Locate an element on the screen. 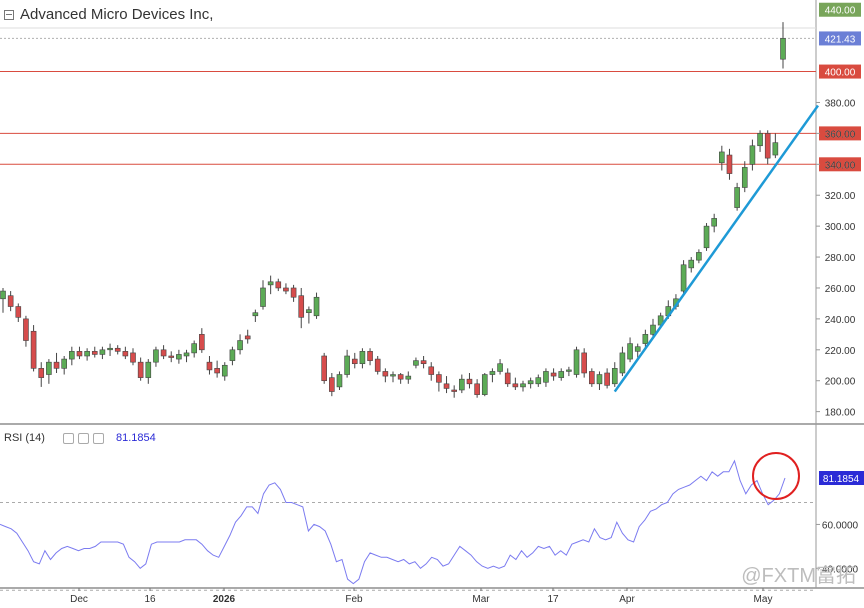 Image resolution: width=864 pixels, height=608 pixels. settings-icon is located at coordinates (83, 438).